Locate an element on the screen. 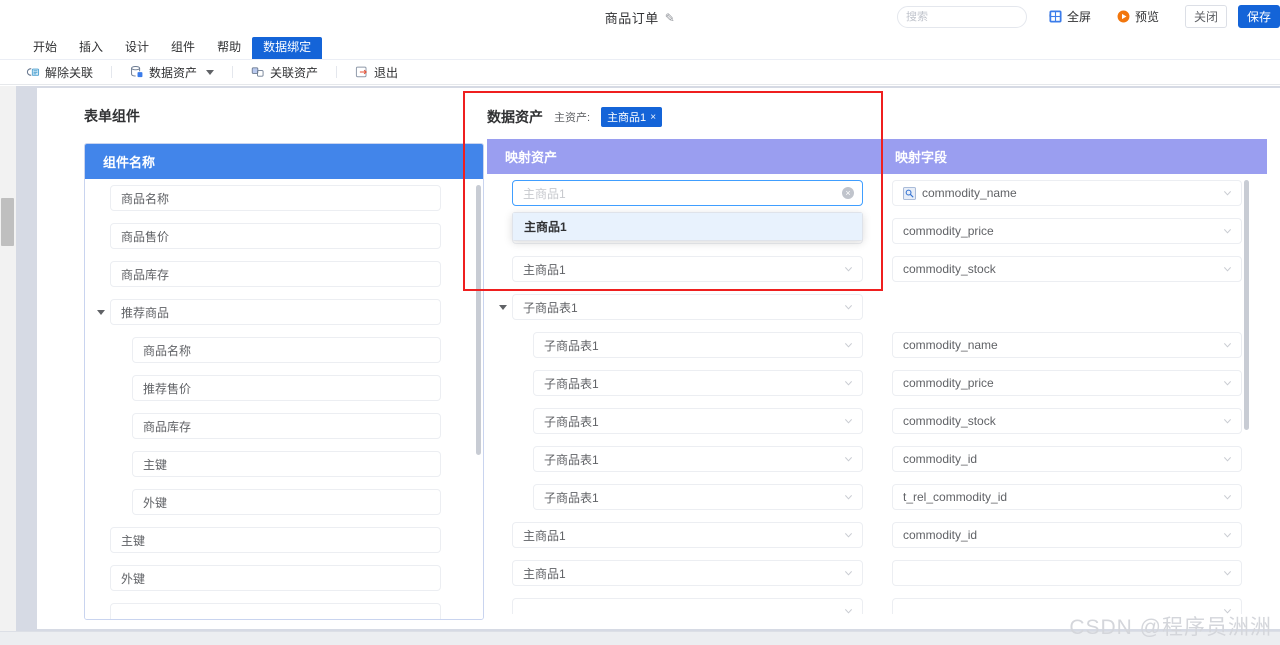  component-name-field: 商品售价 is located at coordinates (275, 236).